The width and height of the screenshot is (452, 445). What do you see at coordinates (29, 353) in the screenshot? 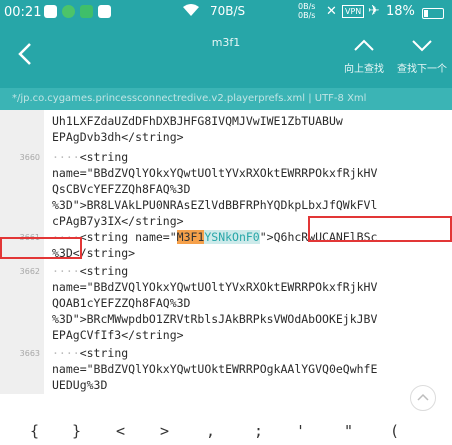
I see `line-number: 3663` at bounding box center [29, 353].